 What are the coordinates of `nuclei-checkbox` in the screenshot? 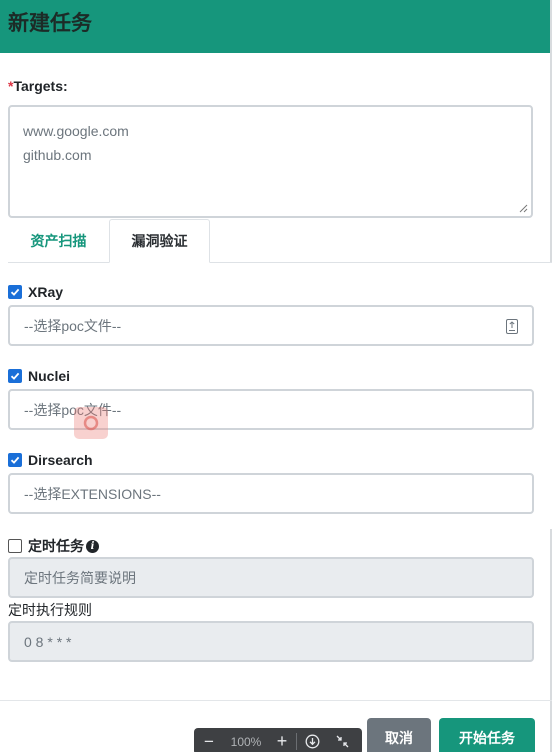 It's located at (15, 376).